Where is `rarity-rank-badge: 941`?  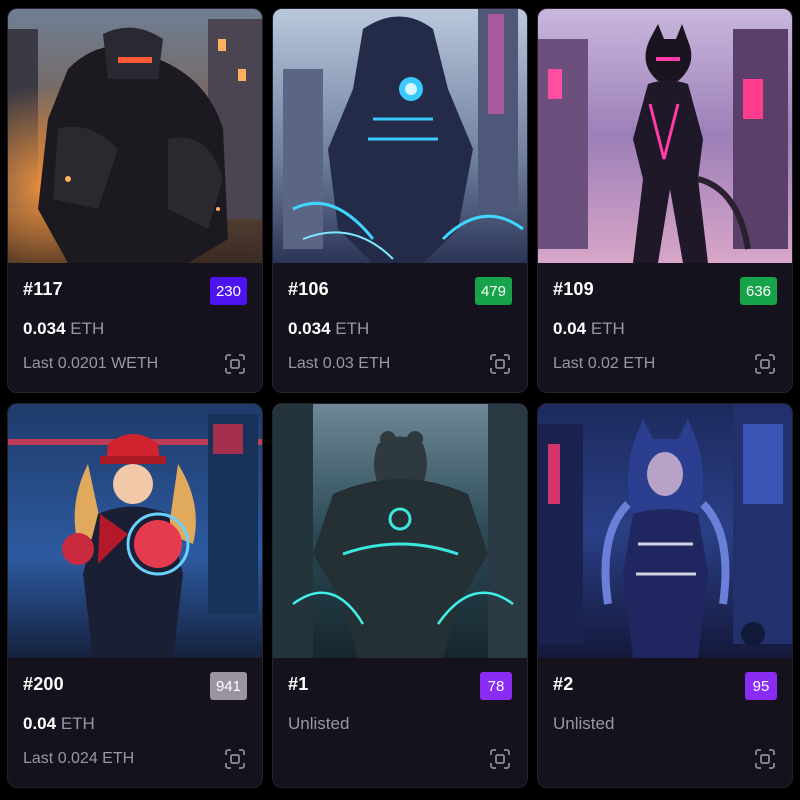
rarity-rank-badge: 941 is located at coordinates (228, 686).